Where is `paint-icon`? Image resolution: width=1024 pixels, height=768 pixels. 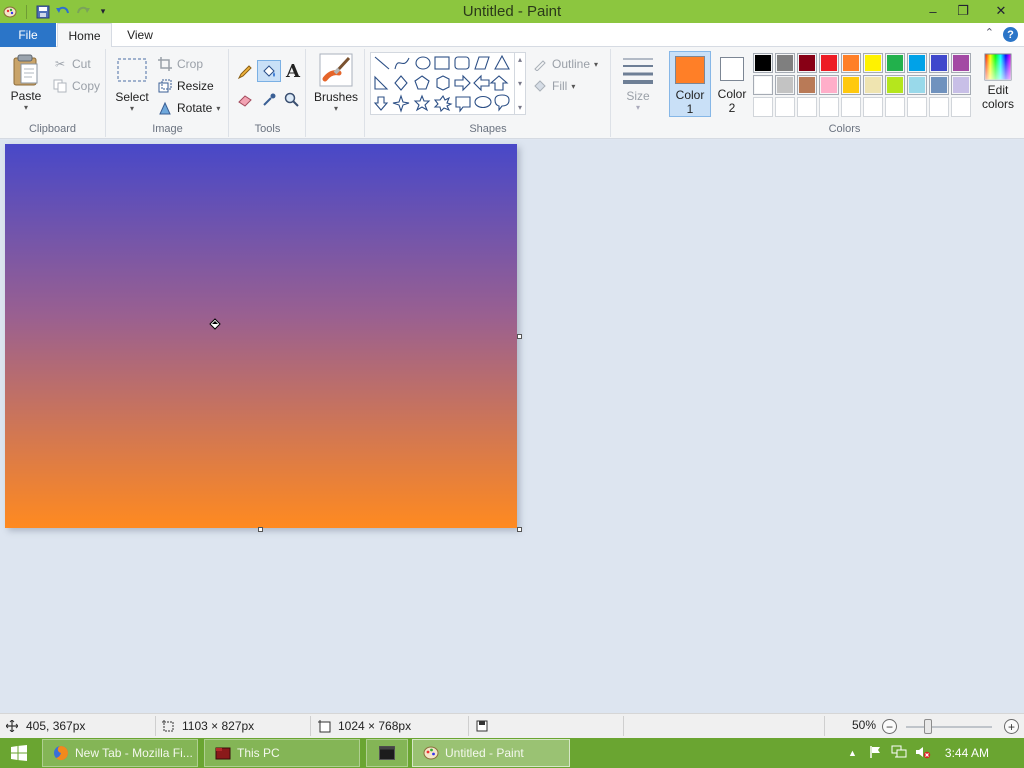
paint-icon is located at coordinates (431, 753).